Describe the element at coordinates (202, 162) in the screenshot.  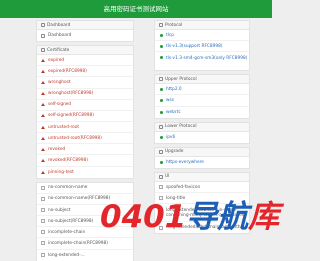
I see `link-https-everywhere: https-everywhere` at that location.